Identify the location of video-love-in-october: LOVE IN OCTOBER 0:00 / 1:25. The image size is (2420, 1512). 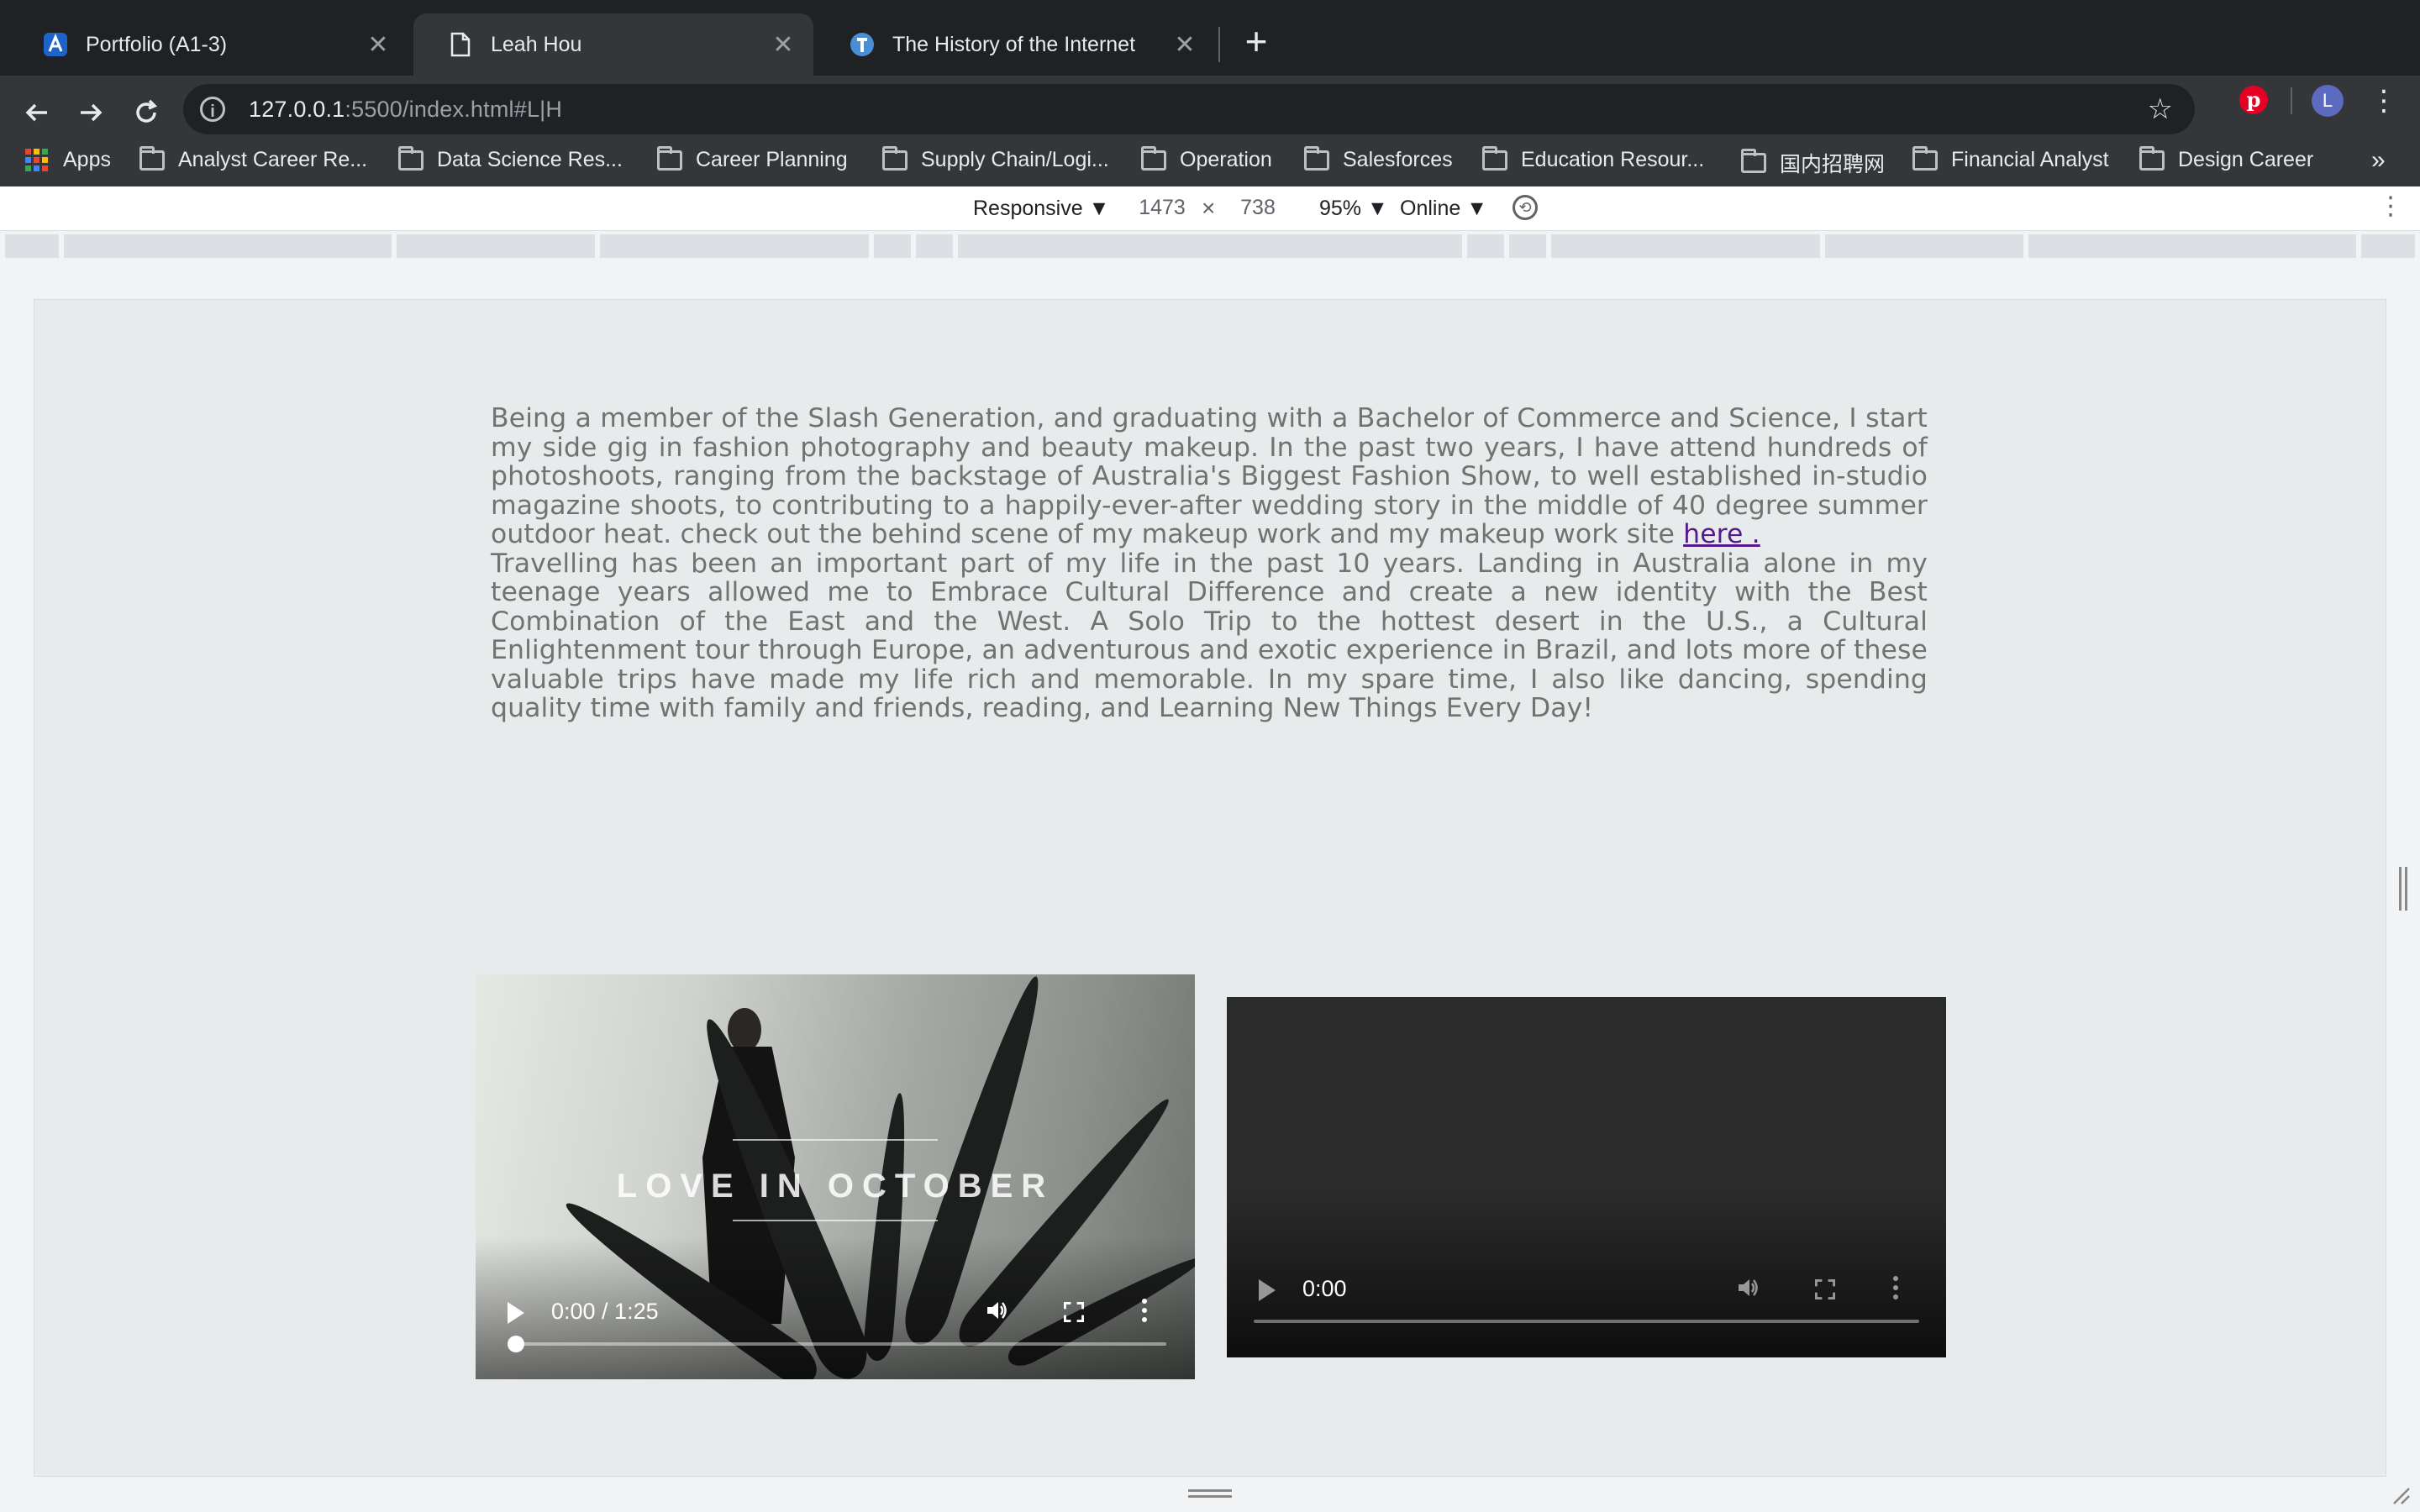
(835, 1176).